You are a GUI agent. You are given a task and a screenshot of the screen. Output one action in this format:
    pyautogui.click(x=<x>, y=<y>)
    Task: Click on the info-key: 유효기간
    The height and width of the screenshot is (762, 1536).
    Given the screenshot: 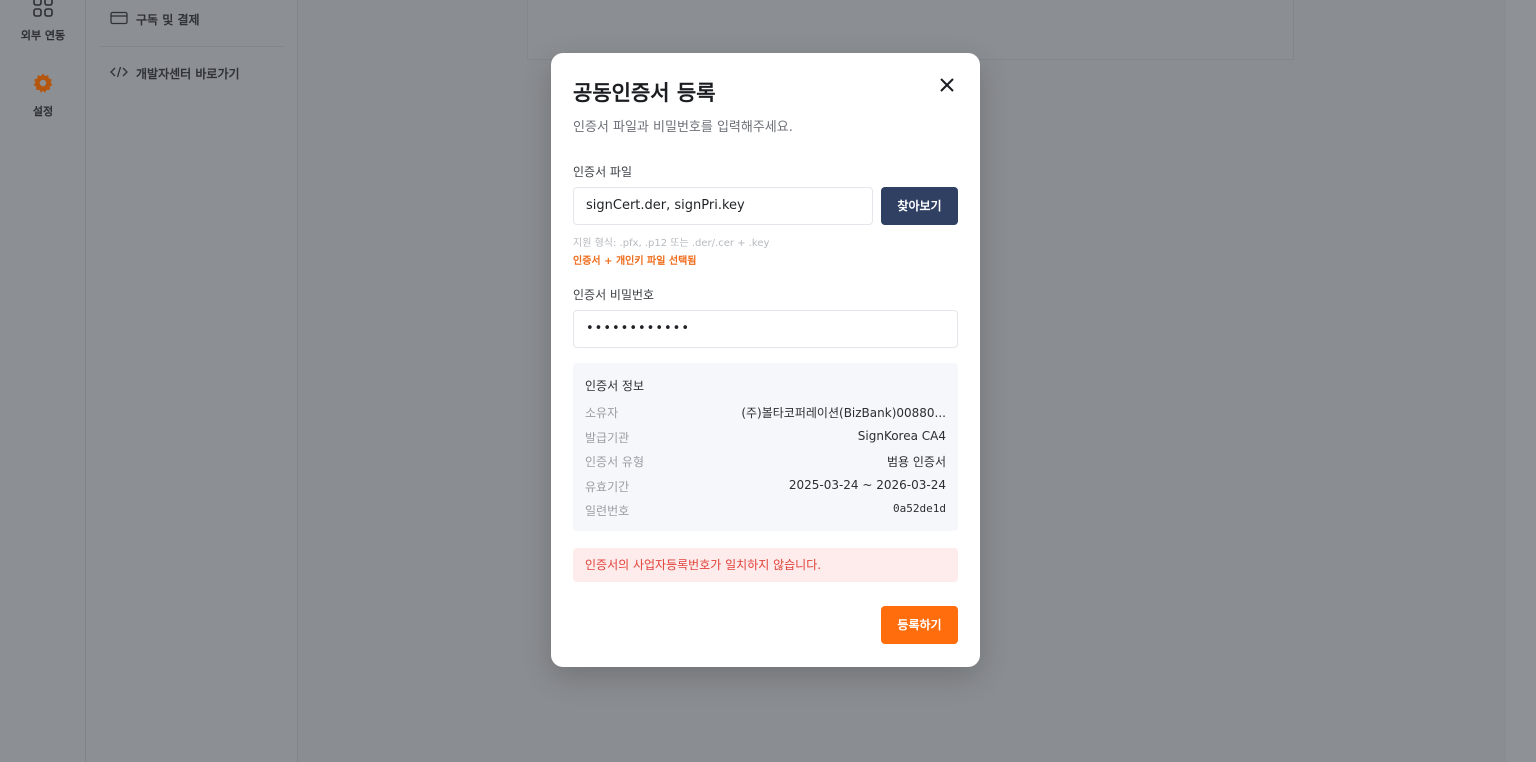 What is the action you would take?
    pyautogui.click(x=607, y=487)
    